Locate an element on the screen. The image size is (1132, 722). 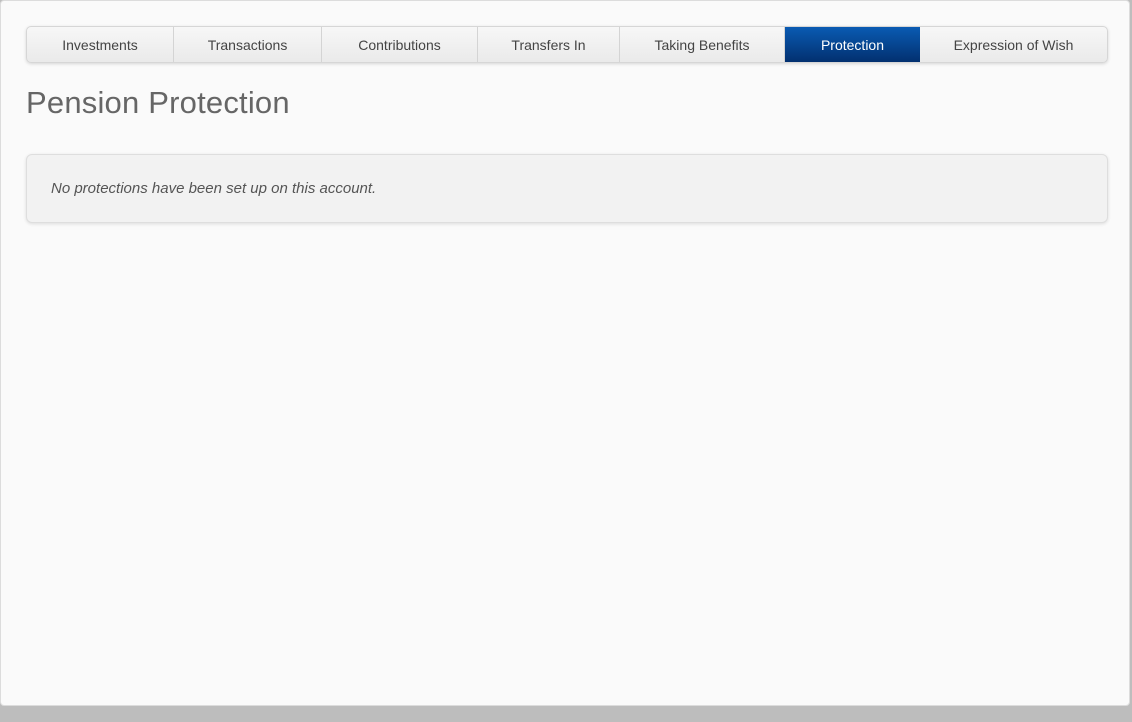
tab-taking-benefits: Taking Benefits is located at coordinates (702, 44).